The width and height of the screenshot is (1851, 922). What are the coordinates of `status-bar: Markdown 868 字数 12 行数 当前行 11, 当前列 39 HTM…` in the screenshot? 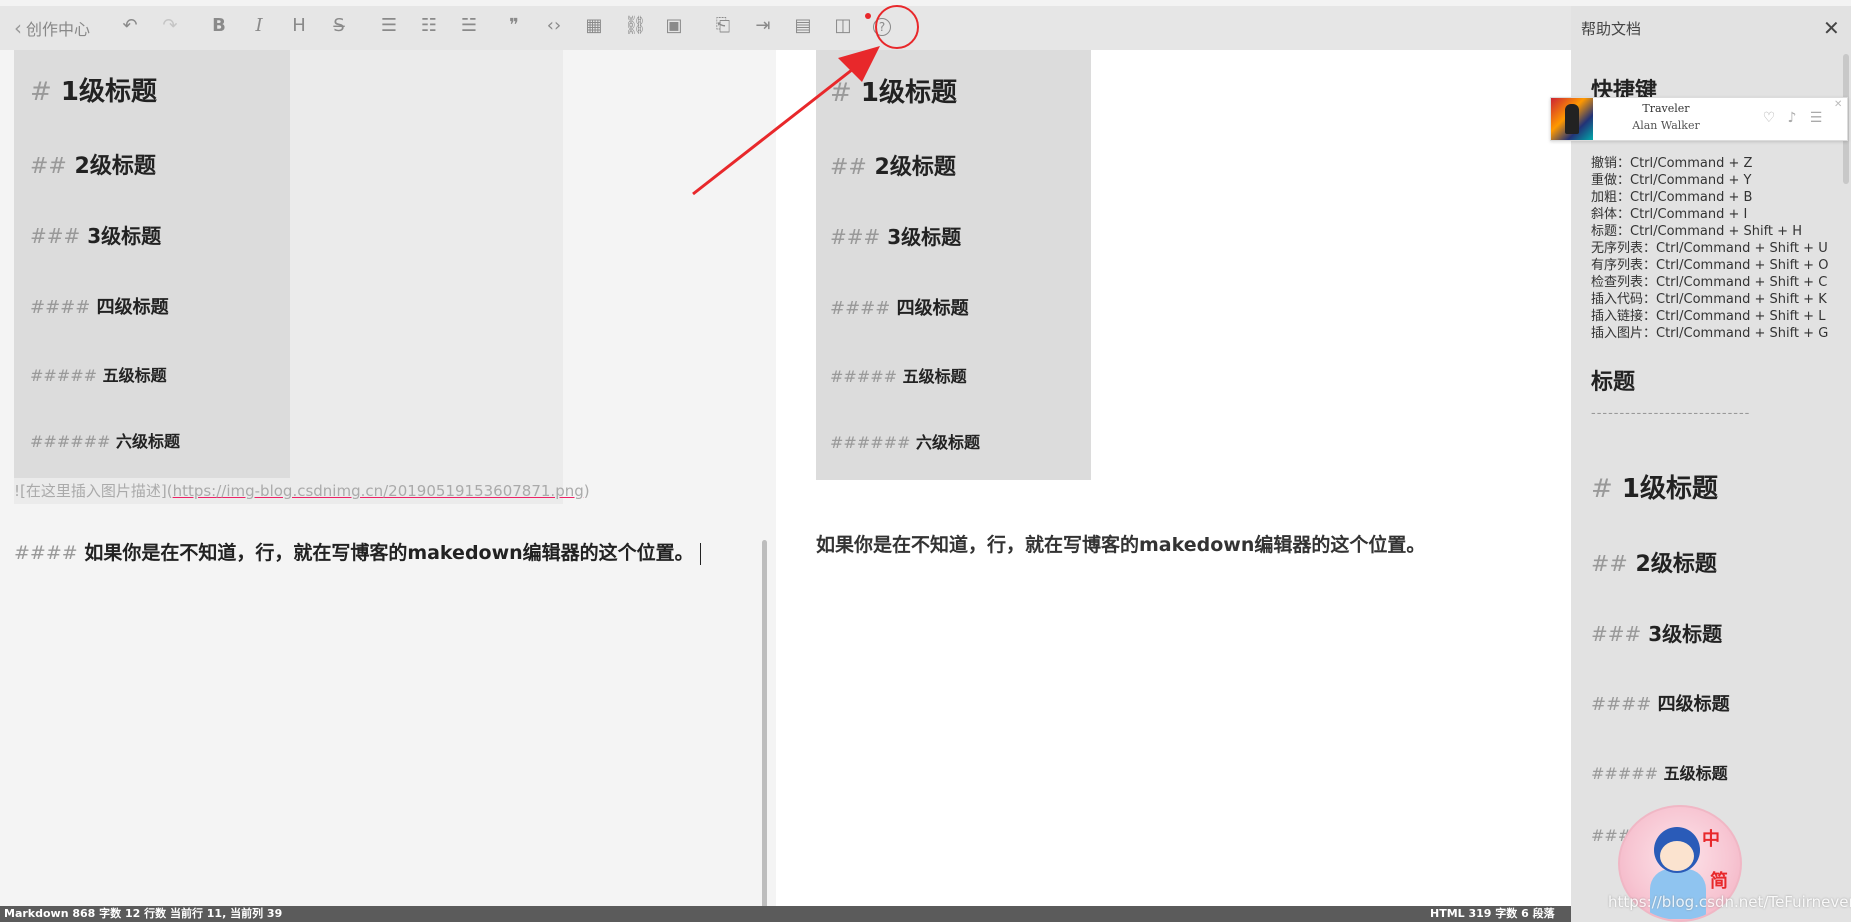 It's located at (785, 914).